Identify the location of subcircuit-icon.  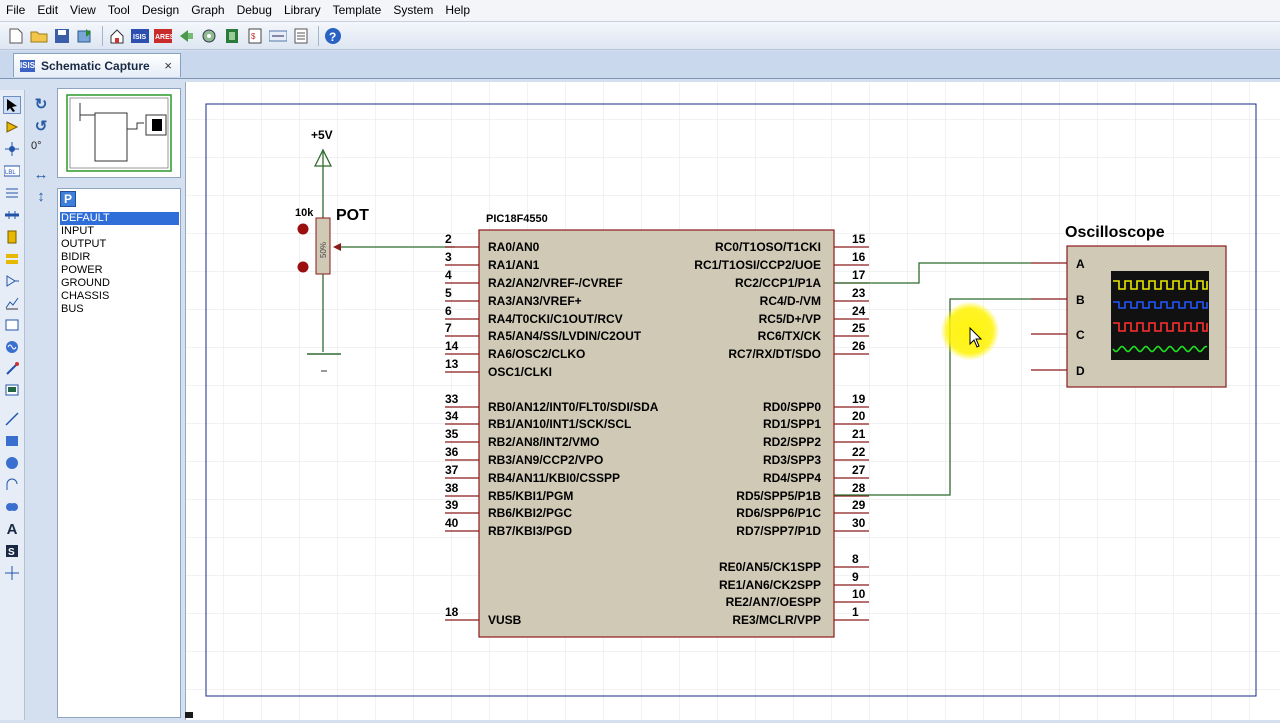
(12, 237).